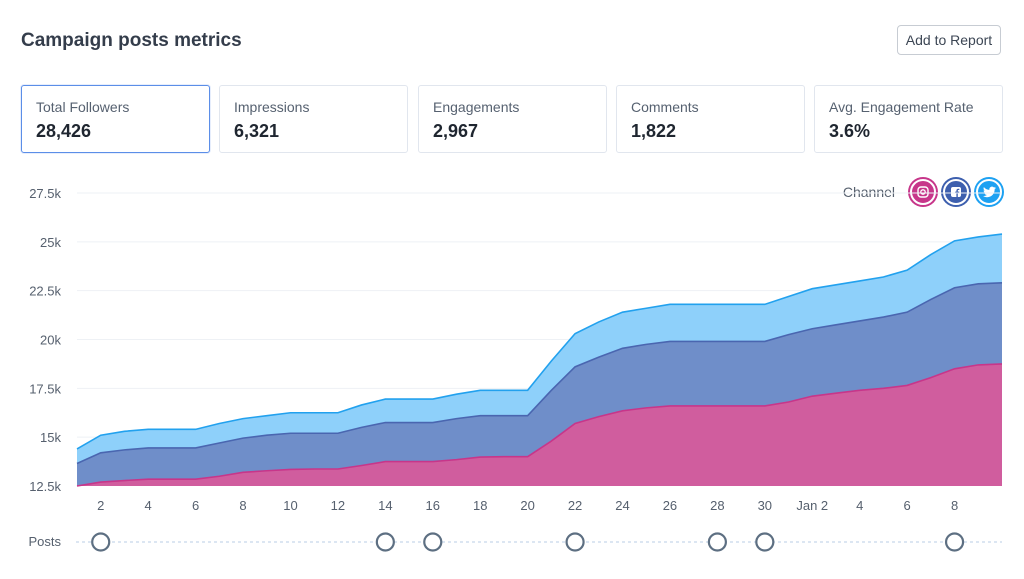 The width and height of the screenshot is (1024, 579). What do you see at coordinates (385, 505) in the screenshot?
I see `x-tick-label: 14` at bounding box center [385, 505].